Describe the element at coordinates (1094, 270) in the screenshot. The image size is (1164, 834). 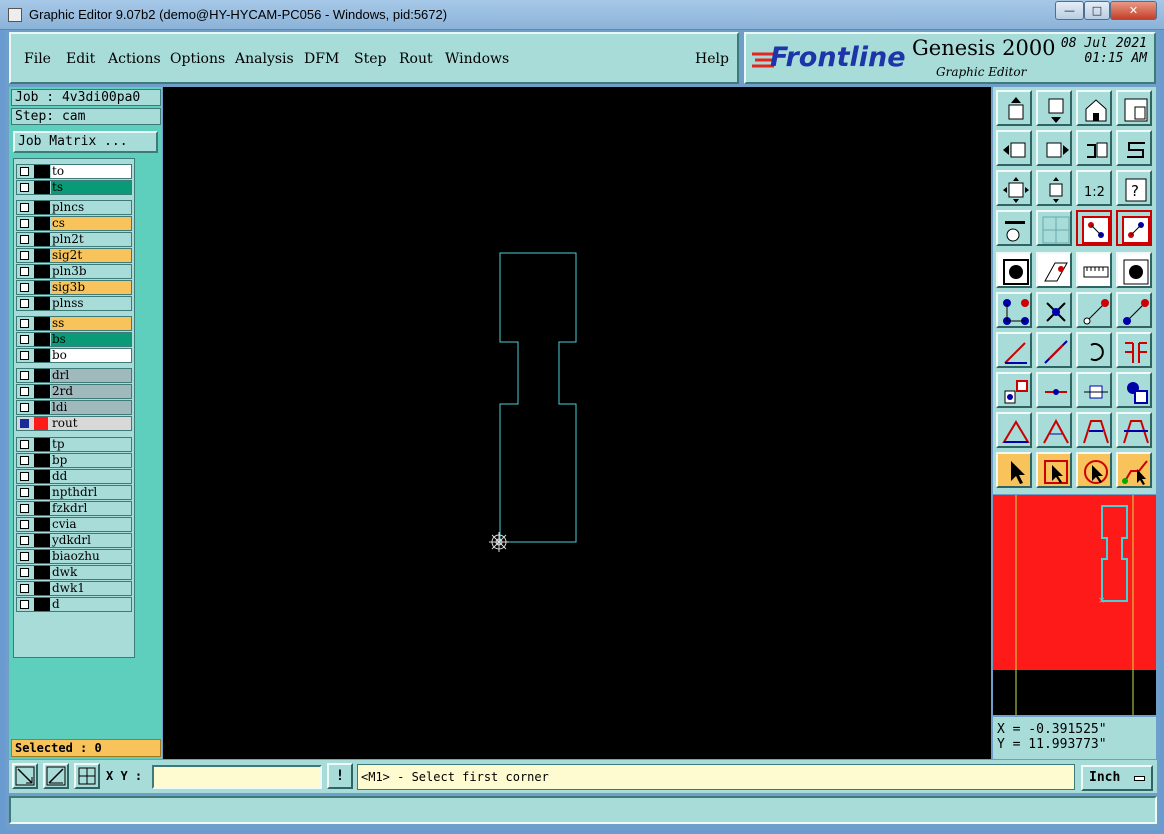
I see `ruler-button` at that location.